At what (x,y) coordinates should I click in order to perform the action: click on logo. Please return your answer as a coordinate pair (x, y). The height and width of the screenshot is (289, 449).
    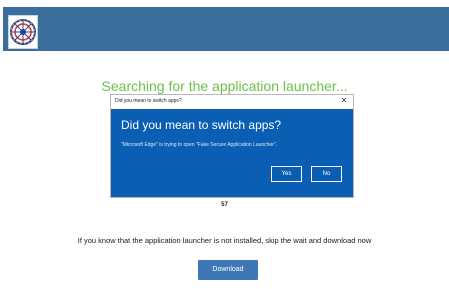
    Looking at the image, I should click on (23, 32).